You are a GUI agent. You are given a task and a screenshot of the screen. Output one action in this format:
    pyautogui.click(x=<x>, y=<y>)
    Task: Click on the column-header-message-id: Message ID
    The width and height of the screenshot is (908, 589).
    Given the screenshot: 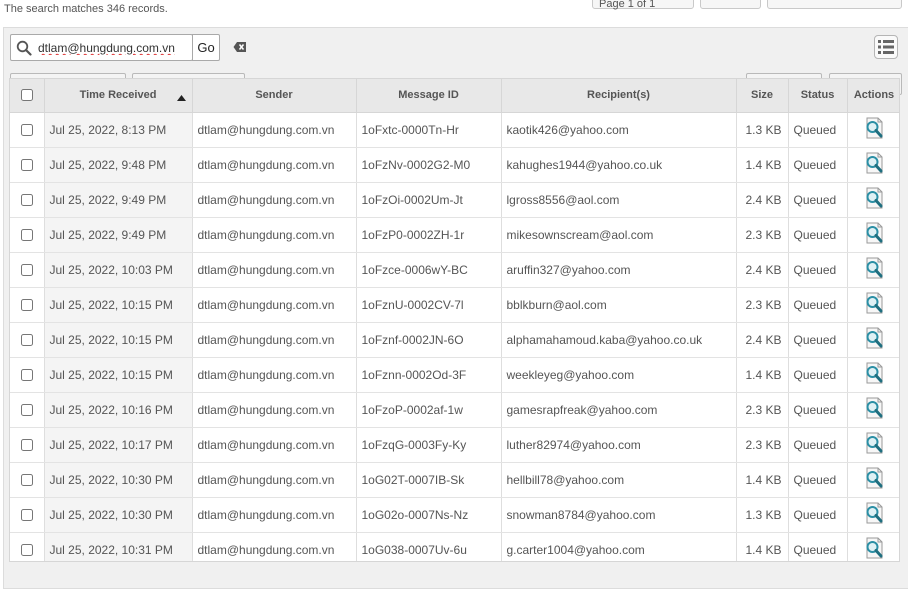 What is the action you would take?
    pyautogui.click(x=429, y=96)
    